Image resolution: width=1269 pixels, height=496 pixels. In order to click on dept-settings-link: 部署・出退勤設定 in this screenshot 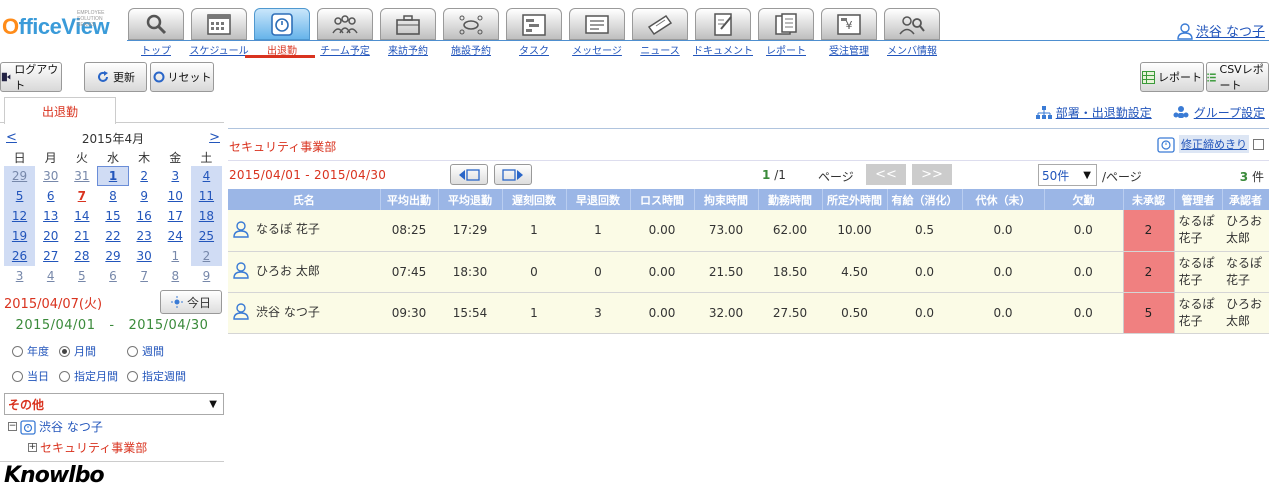, I will do `click(1093, 112)`.